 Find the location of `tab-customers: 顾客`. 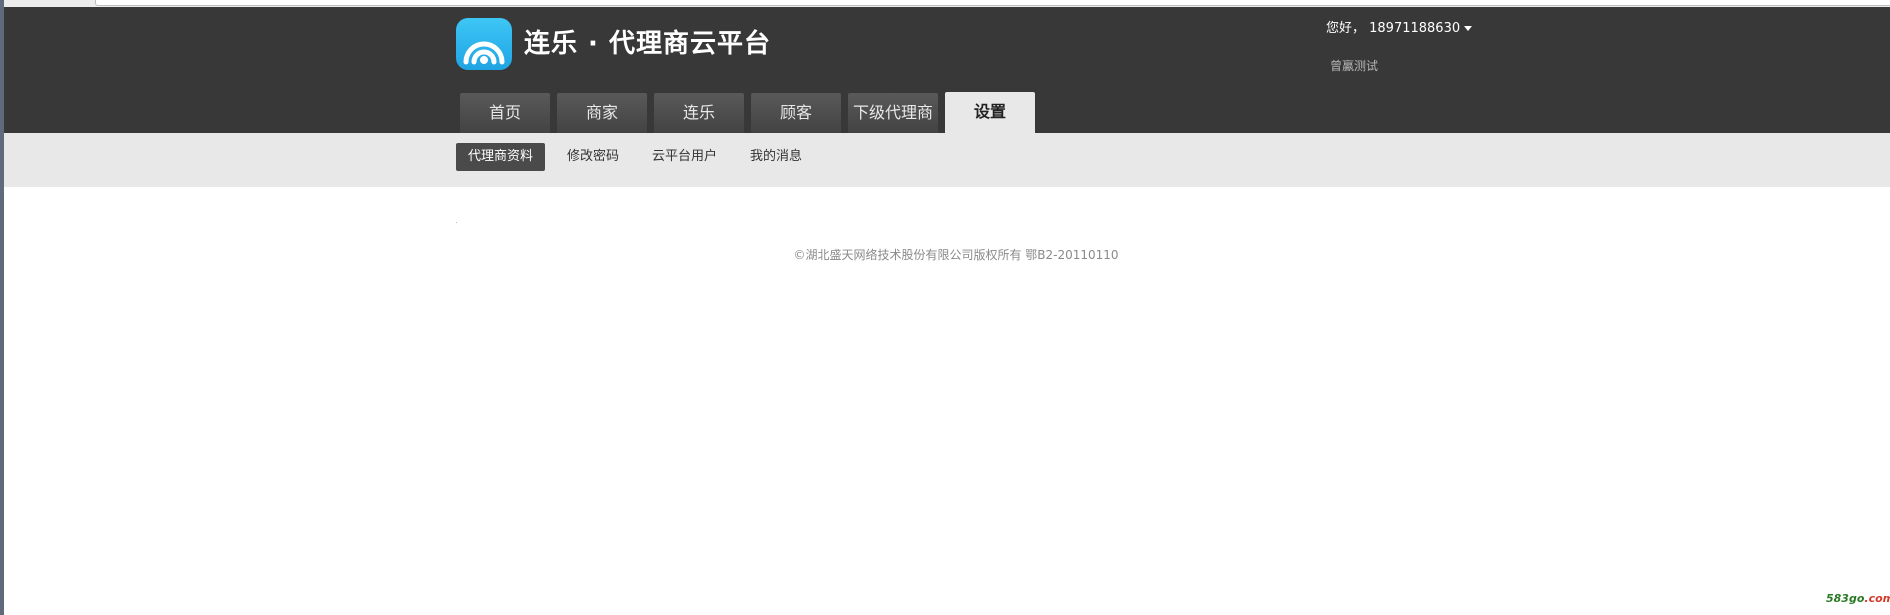

tab-customers: 顾客 is located at coordinates (796, 113).